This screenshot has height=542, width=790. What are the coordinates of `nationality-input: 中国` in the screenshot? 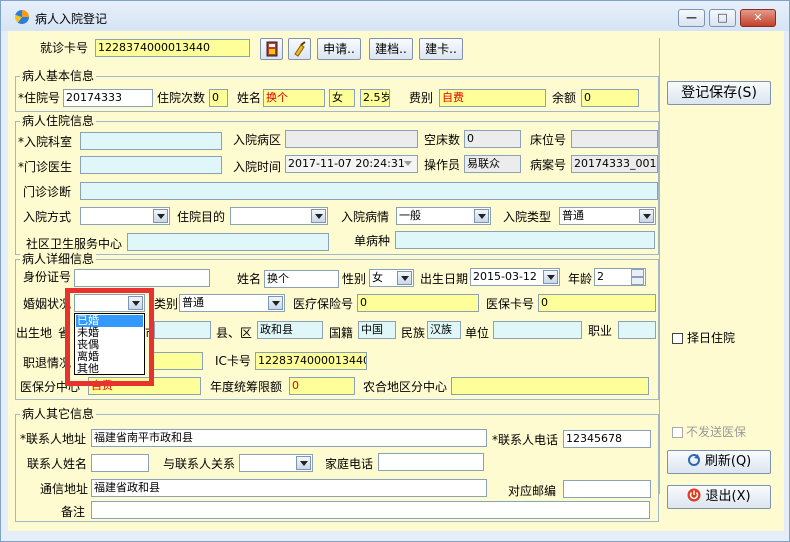 It's located at (377, 330).